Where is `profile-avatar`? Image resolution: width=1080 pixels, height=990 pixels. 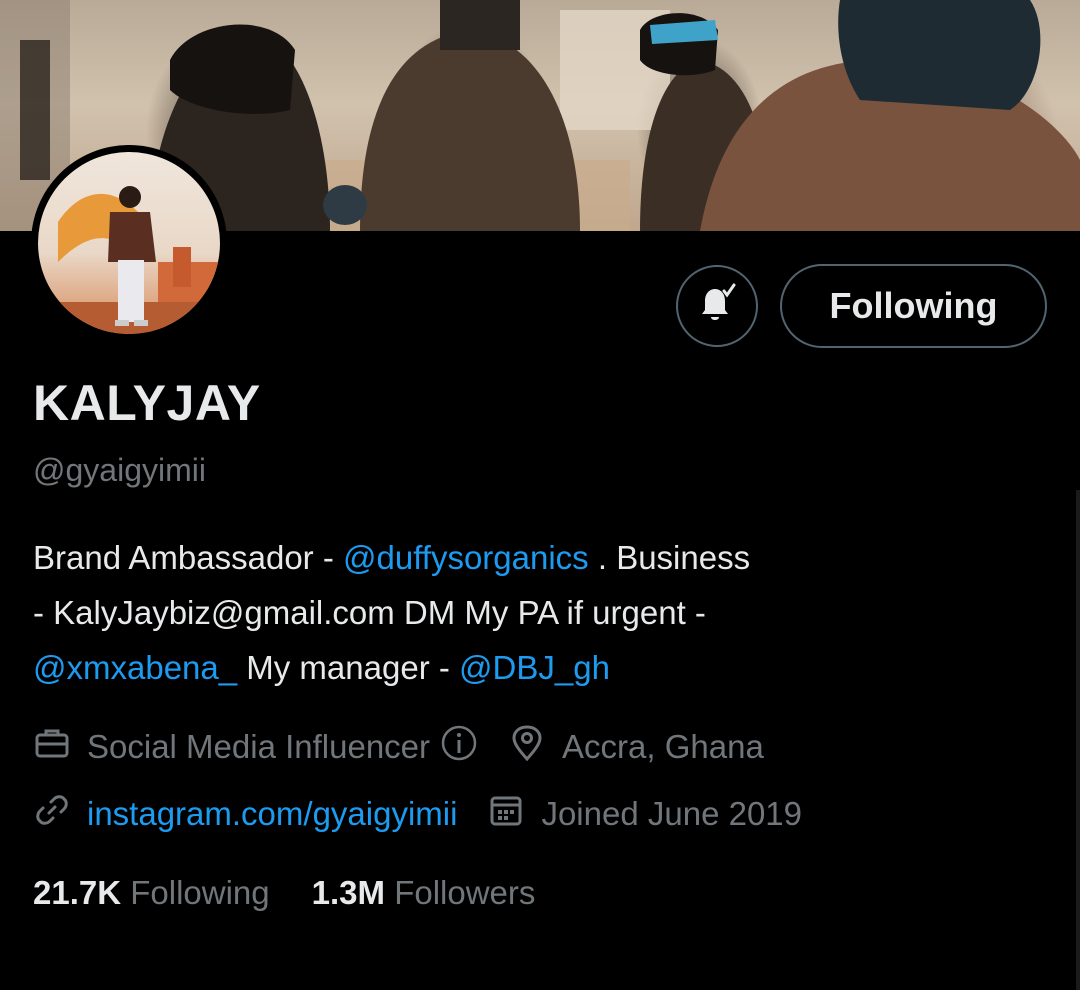
profile-avatar is located at coordinates (129, 243).